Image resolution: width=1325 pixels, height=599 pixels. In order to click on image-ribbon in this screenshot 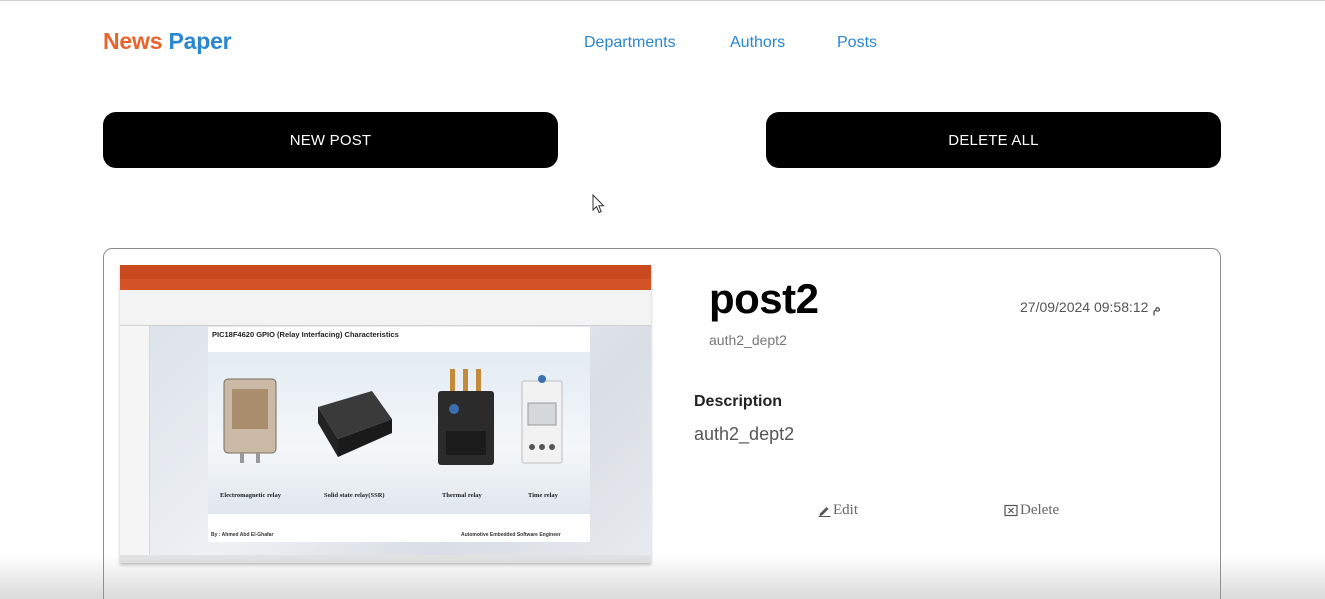, I will do `click(385, 308)`.